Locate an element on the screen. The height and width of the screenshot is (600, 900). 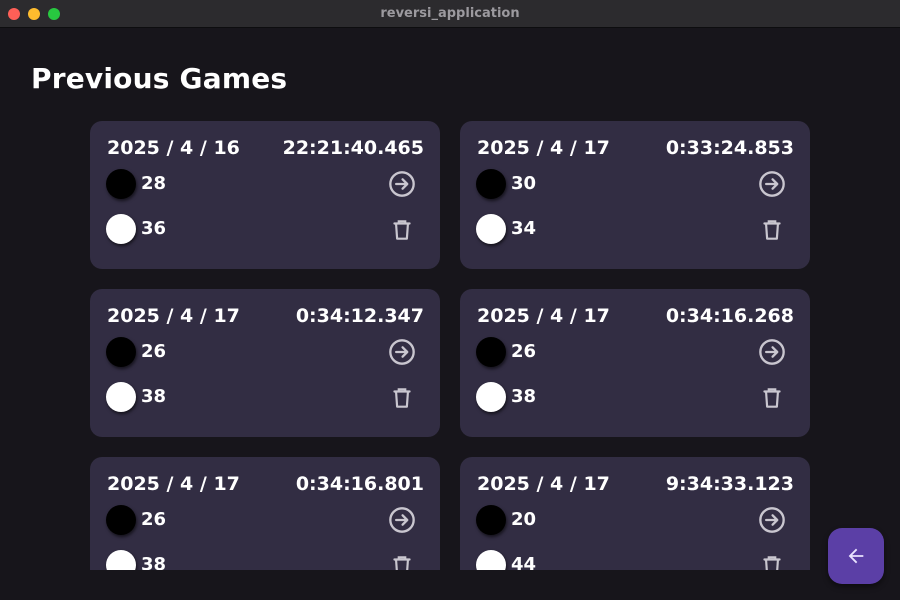
game-card: 2025 / 4 / 17 0:34:16.801 26 38 is located at coordinates (265, 513).